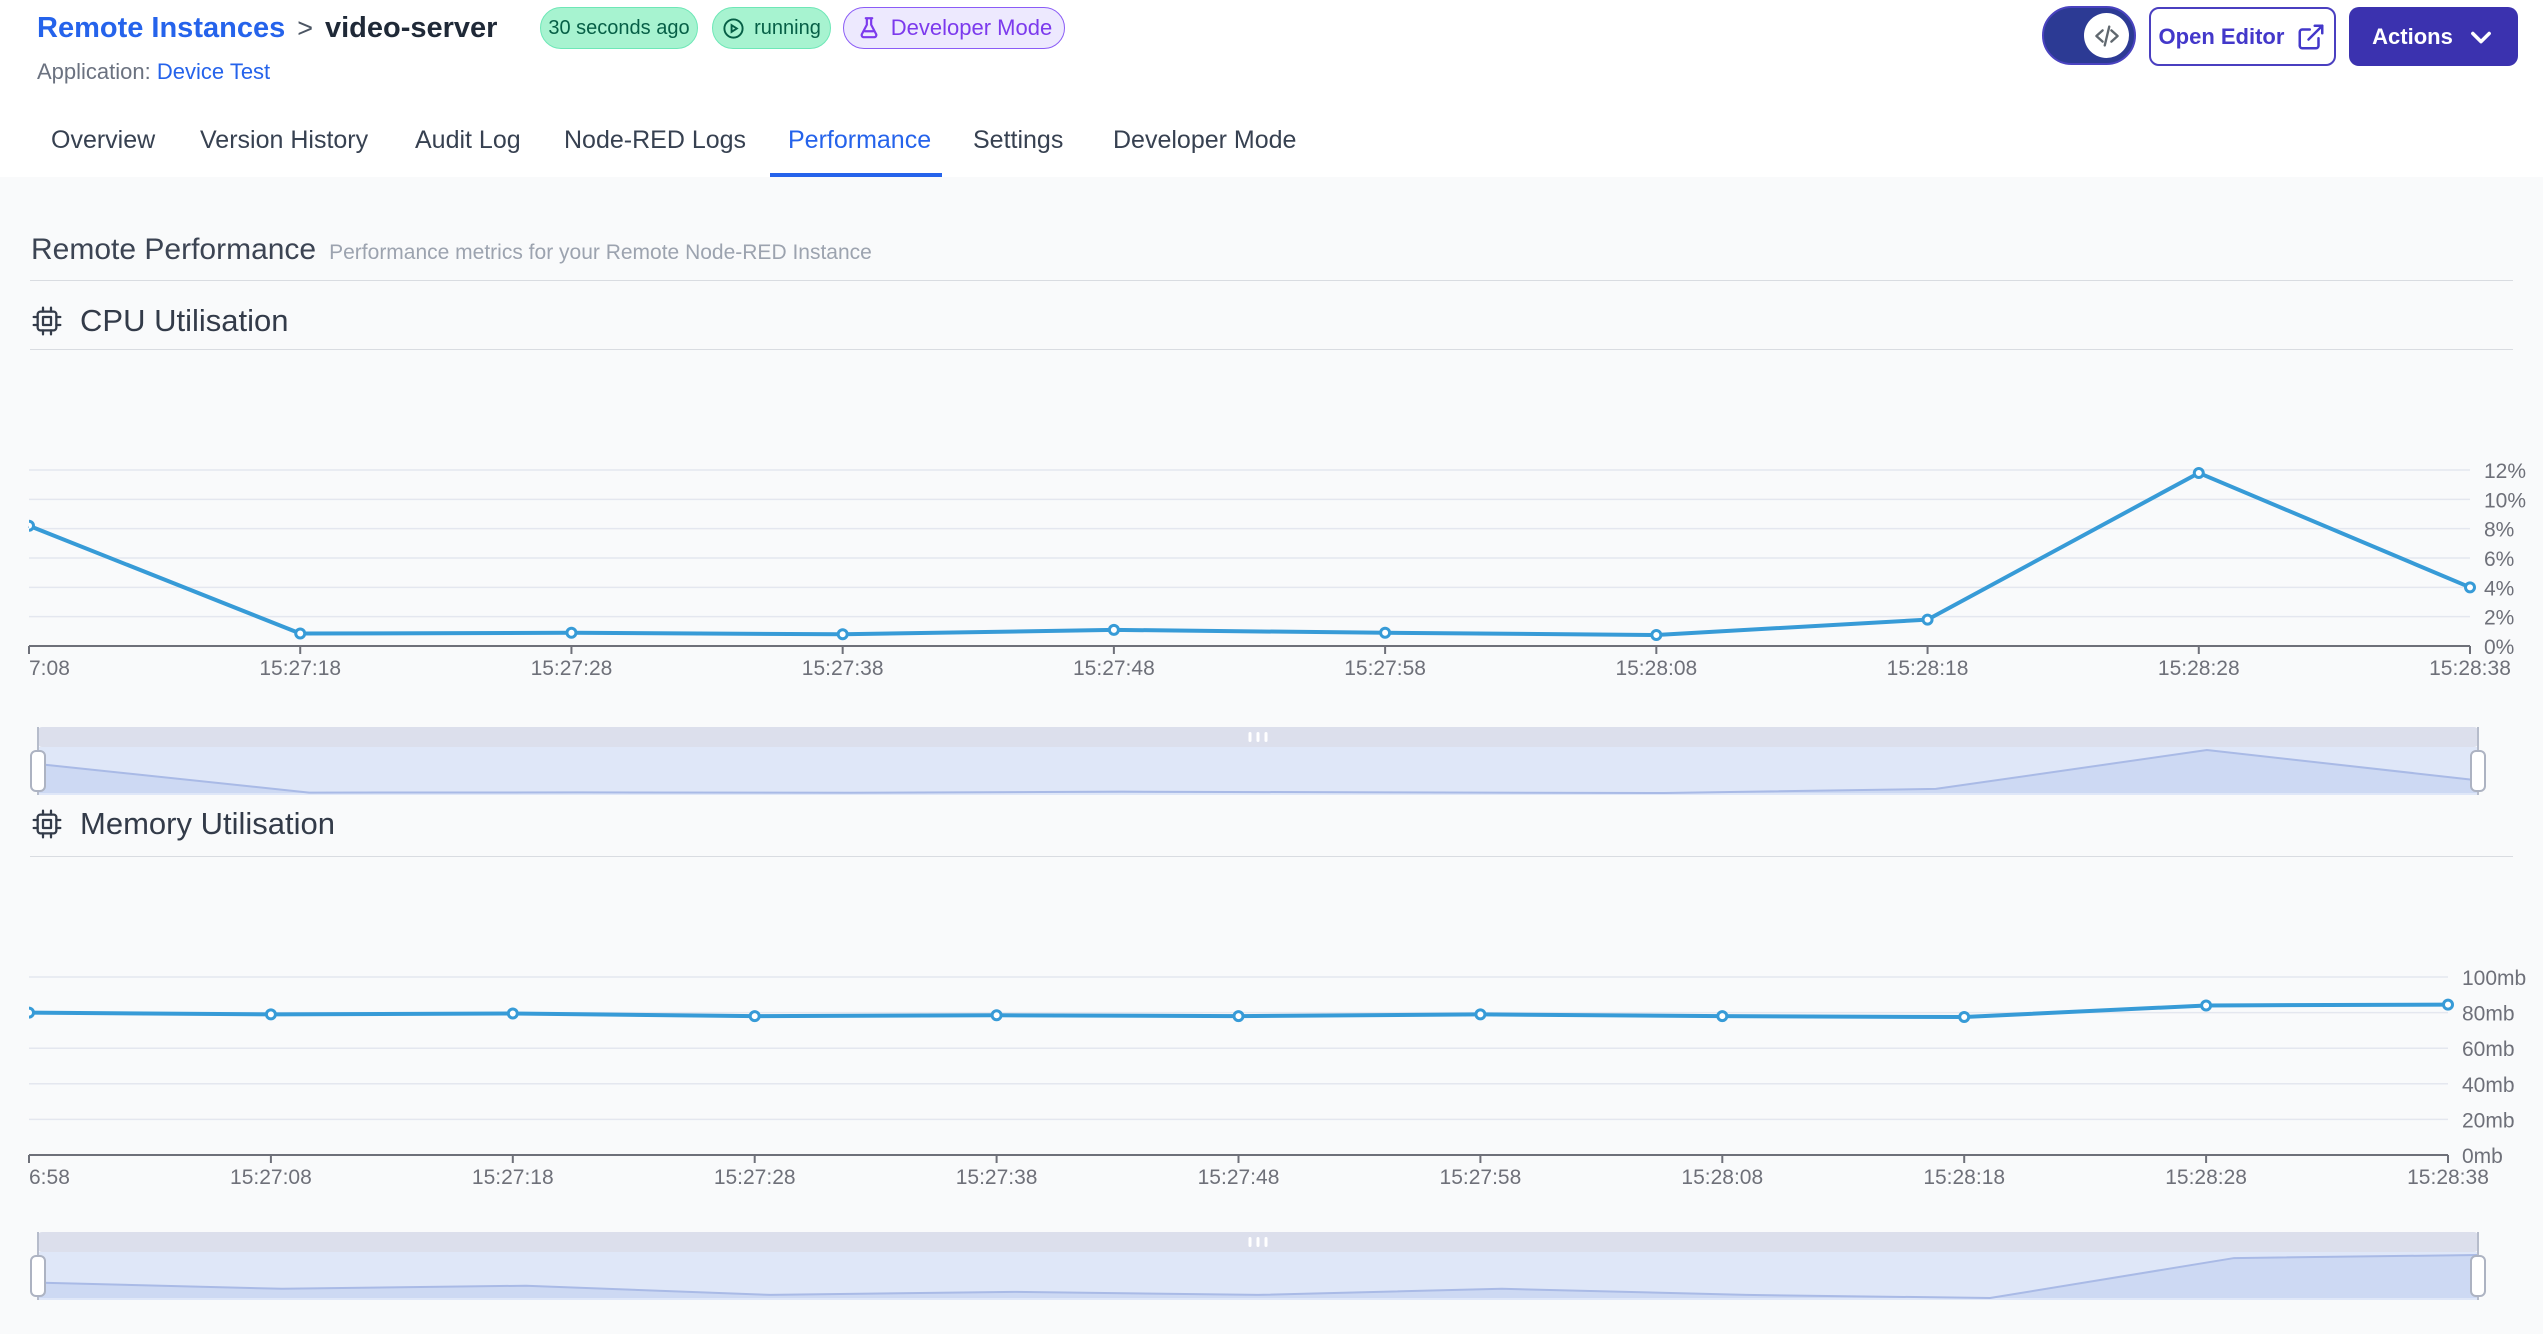 This screenshot has height=1334, width=2543. What do you see at coordinates (2488, 1085) in the screenshot?
I see `svg-text: 40mb` at bounding box center [2488, 1085].